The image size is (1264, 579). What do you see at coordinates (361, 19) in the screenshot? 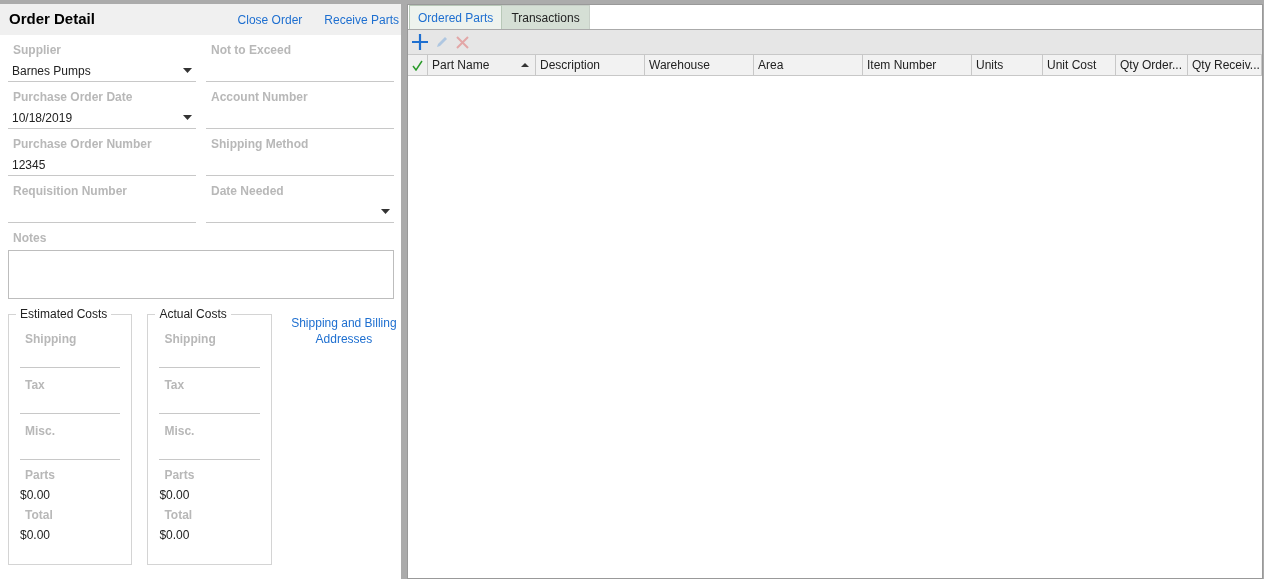
I see `action-link: Receive Parts` at bounding box center [361, 19].